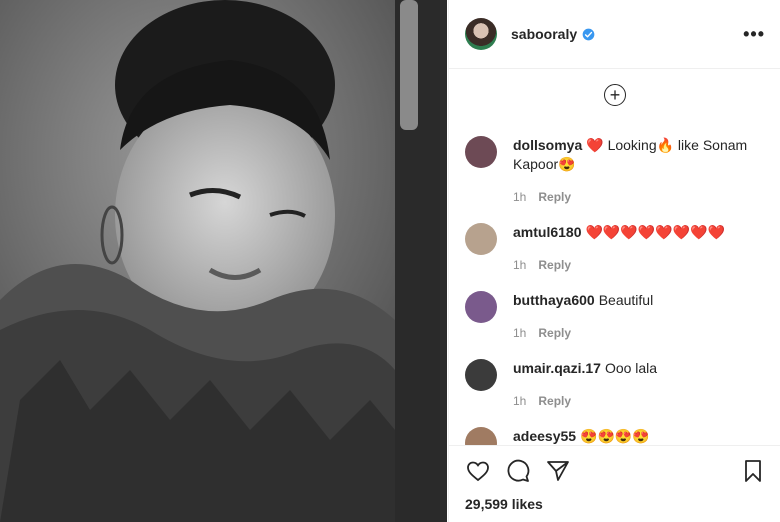 The height and width of the screenshot is (522, 780). I want to click on share-icon, so click(558, 471).